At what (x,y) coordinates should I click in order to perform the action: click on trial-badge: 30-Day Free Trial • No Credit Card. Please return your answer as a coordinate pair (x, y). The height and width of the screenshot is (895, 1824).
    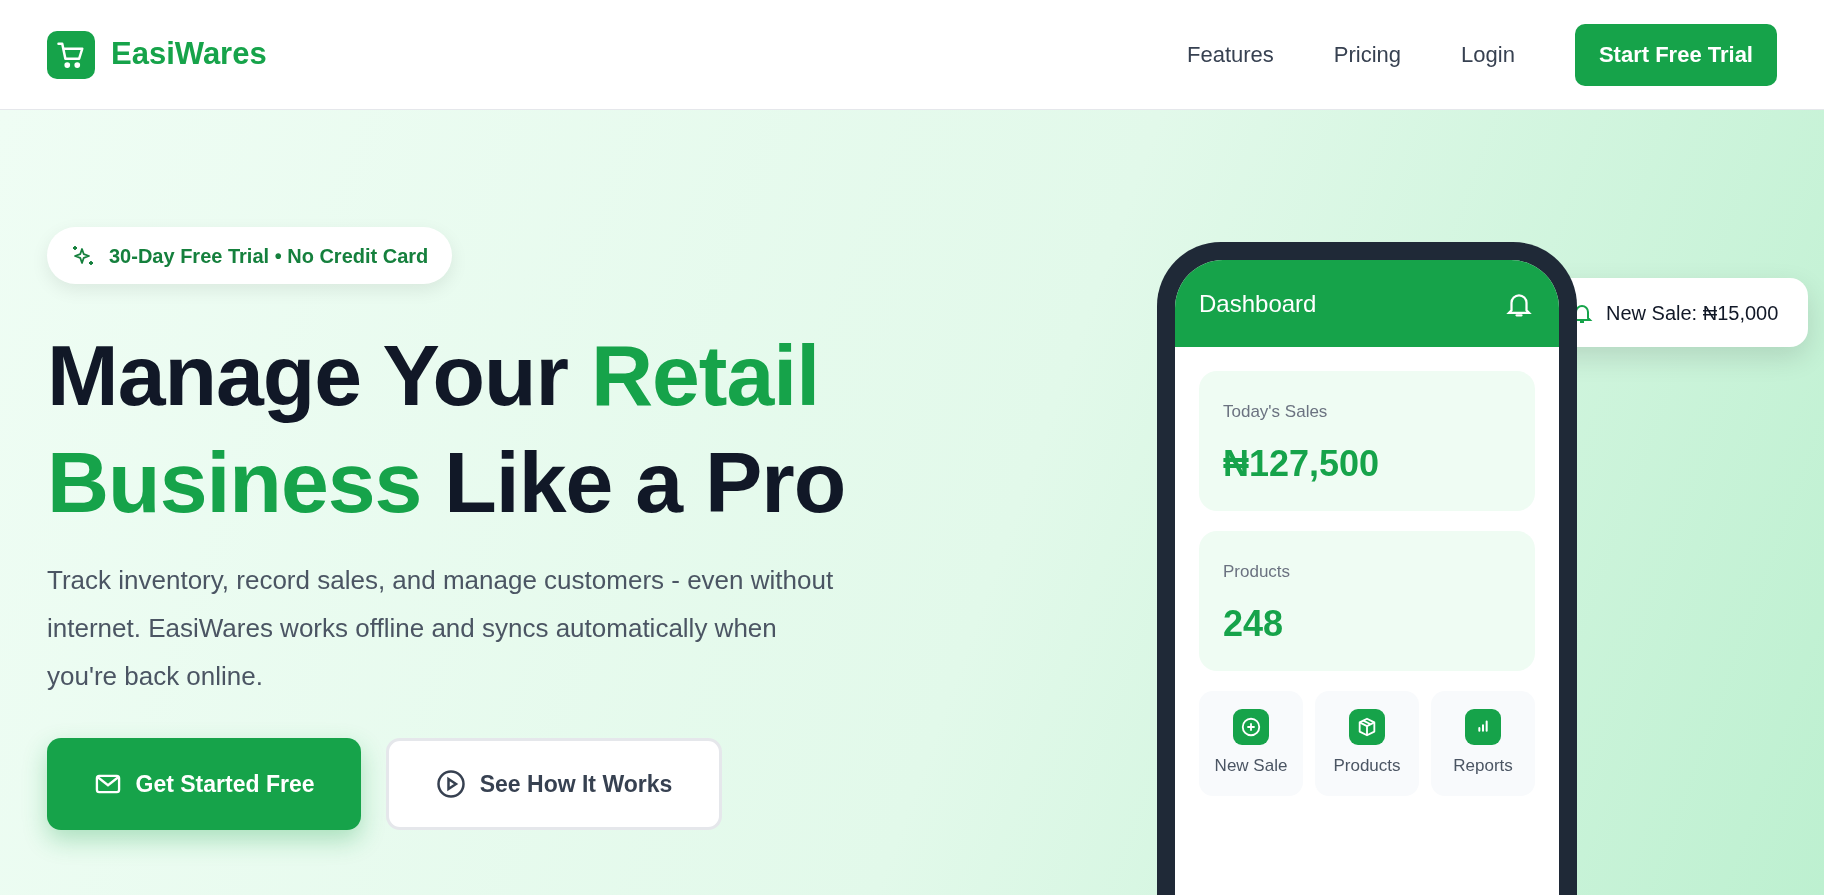
    Looking at the image, I should click on (250, 255).